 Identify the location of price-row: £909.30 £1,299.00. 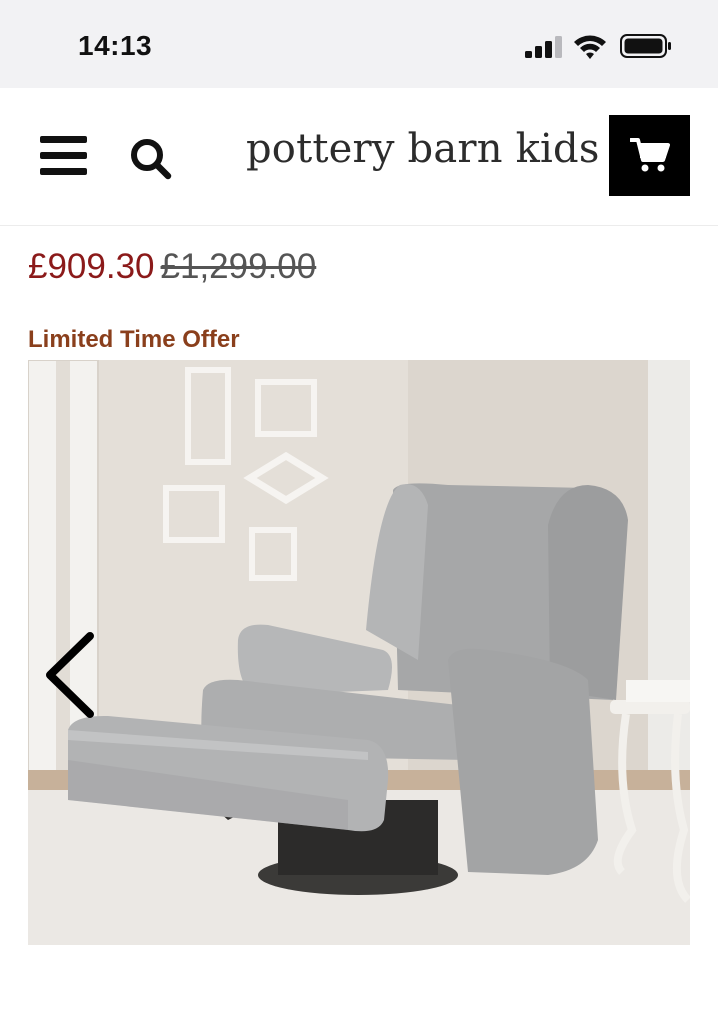
(172, 267).